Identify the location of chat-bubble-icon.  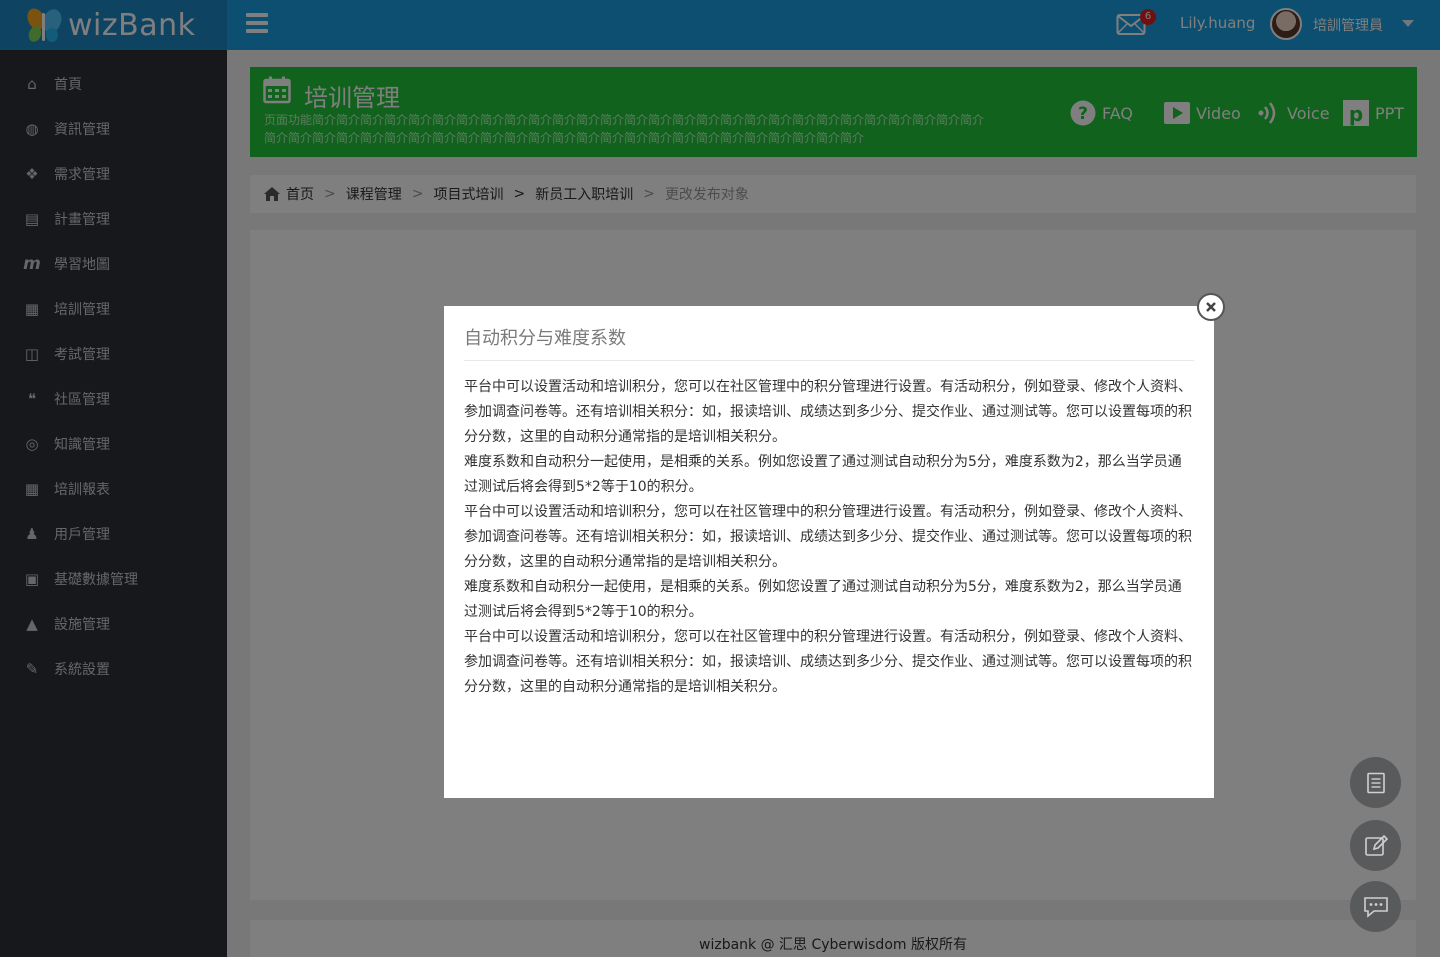
(1376, 907).